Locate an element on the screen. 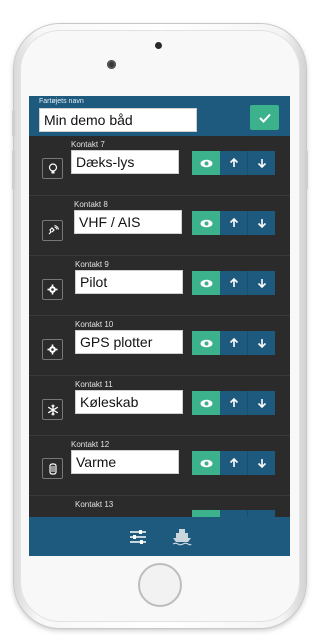  home-button is located at coordinates (160, 585).